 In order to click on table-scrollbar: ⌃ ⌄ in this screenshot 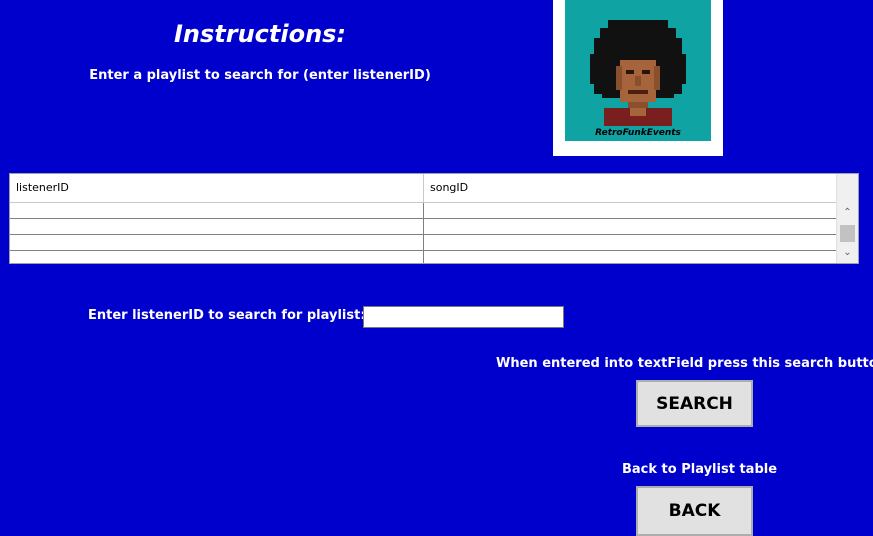, I will do `click(847, 218)`.